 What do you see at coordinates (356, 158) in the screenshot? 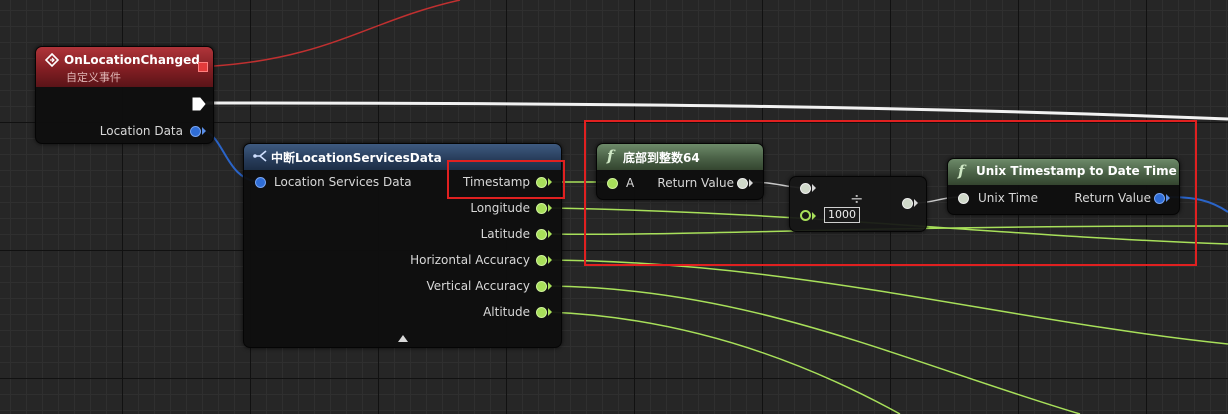
I see `break-node-title: 中断LocationServicesData` at bounding box center [356, 158].